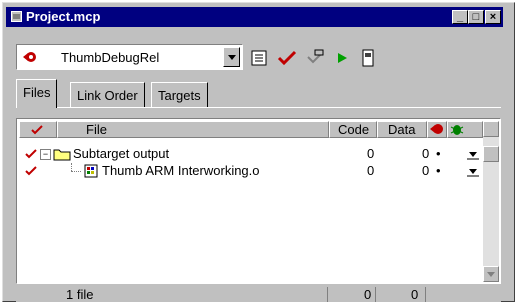  I want to click on data-total: 0, so click(415, 294).